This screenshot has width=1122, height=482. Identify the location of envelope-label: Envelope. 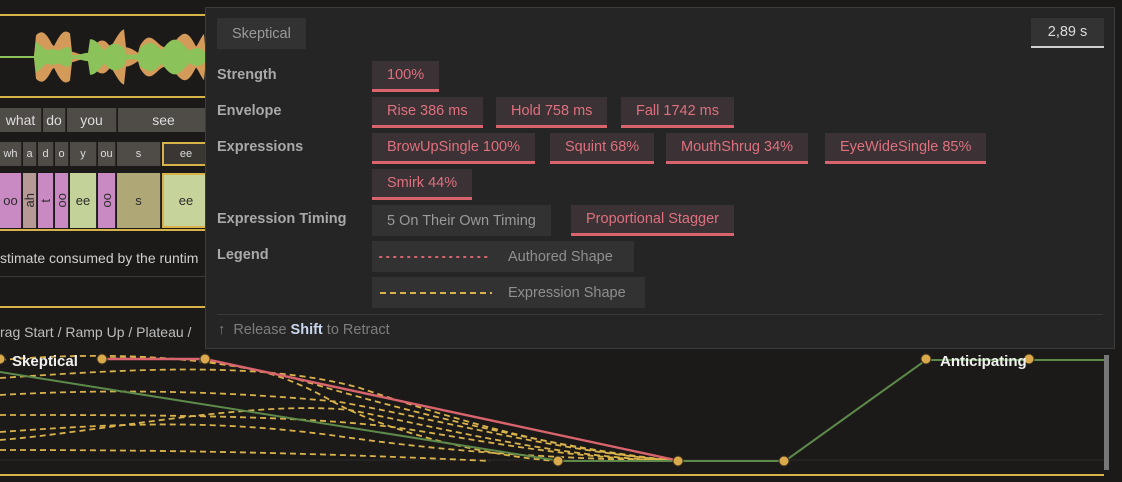
(249, 111).